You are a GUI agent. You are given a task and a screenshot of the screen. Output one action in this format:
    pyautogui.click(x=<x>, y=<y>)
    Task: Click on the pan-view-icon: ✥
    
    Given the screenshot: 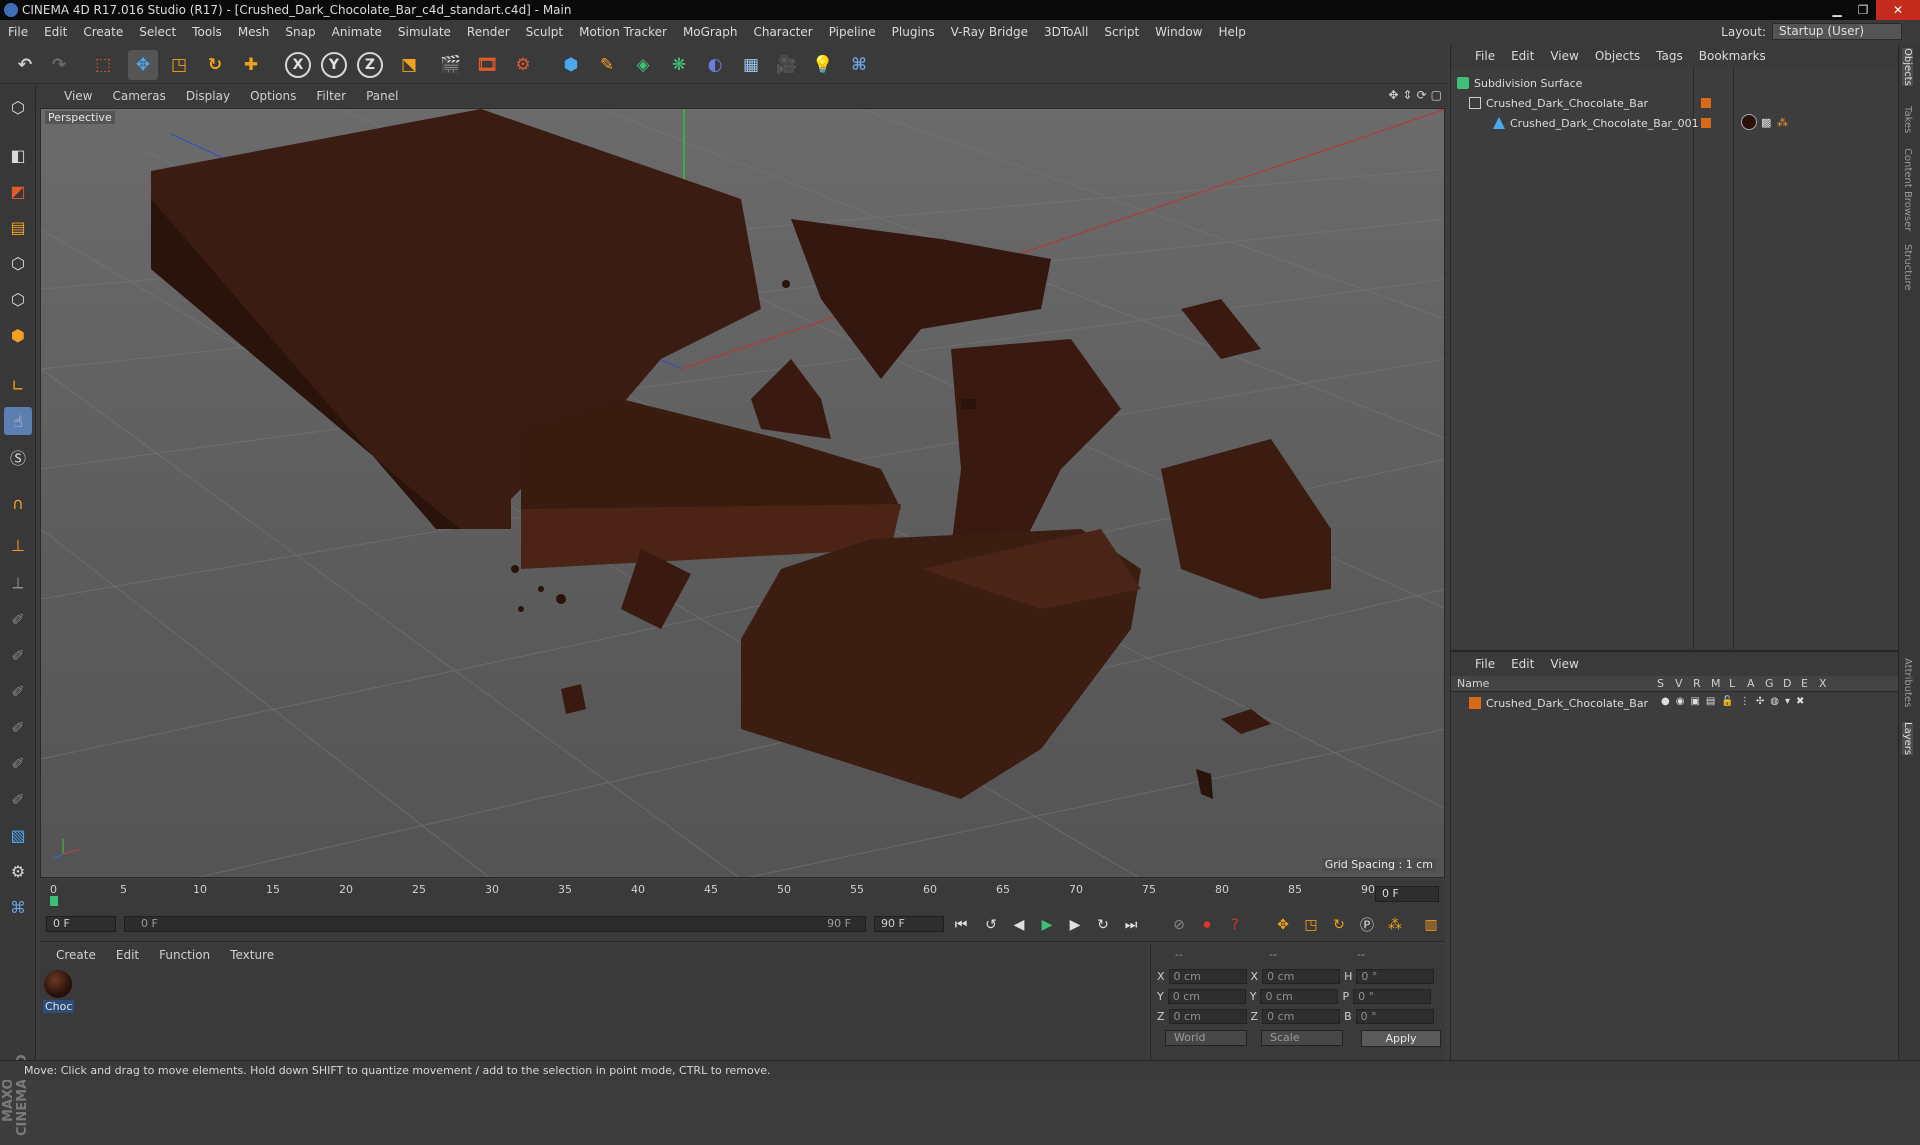 What is the action you would take?
    pyautogui.click(x=1393, y=95)
    